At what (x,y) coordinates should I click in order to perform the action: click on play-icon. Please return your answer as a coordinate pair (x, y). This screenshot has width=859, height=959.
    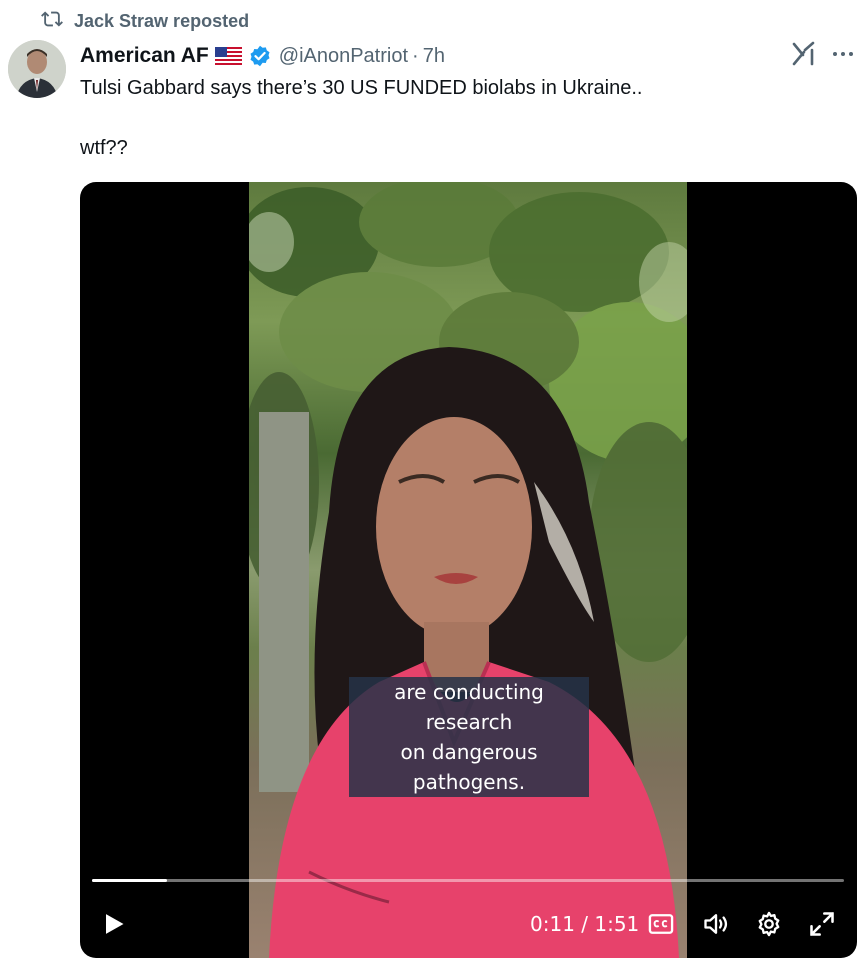
    Looking at the image, I should click on (115, 924).